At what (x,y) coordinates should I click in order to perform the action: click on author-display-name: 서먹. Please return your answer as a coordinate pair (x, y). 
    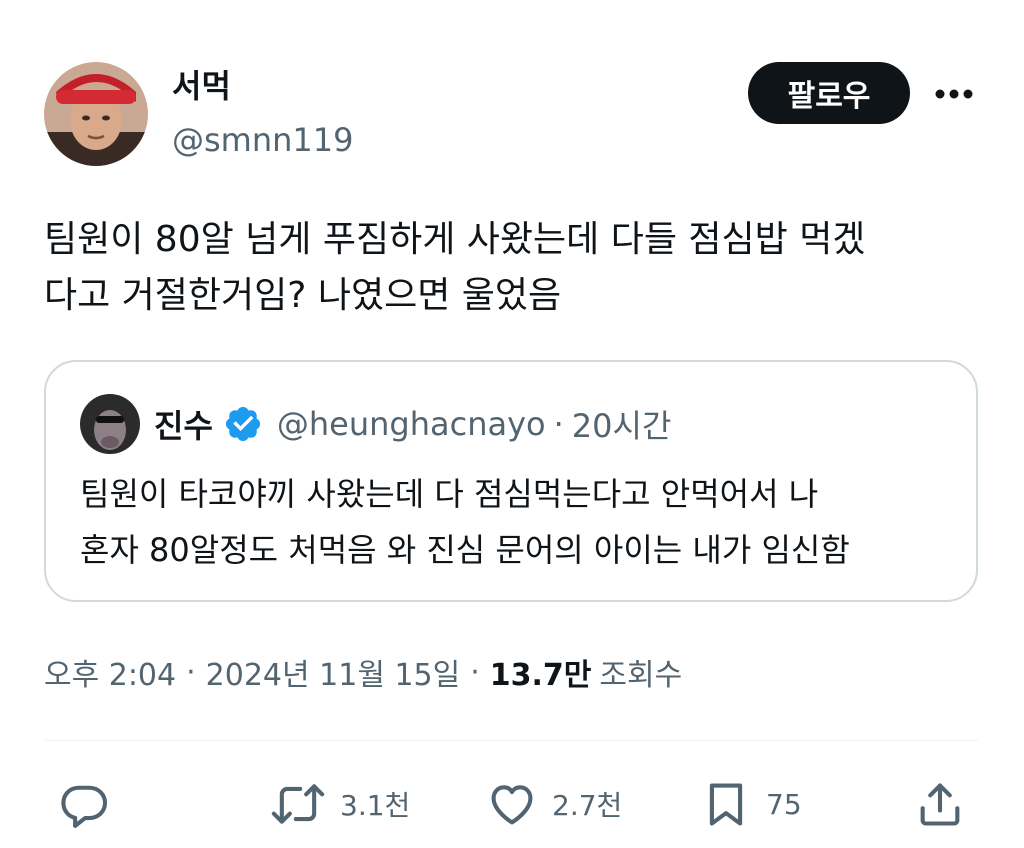
    Looking at the image, I should click on (201, 86).